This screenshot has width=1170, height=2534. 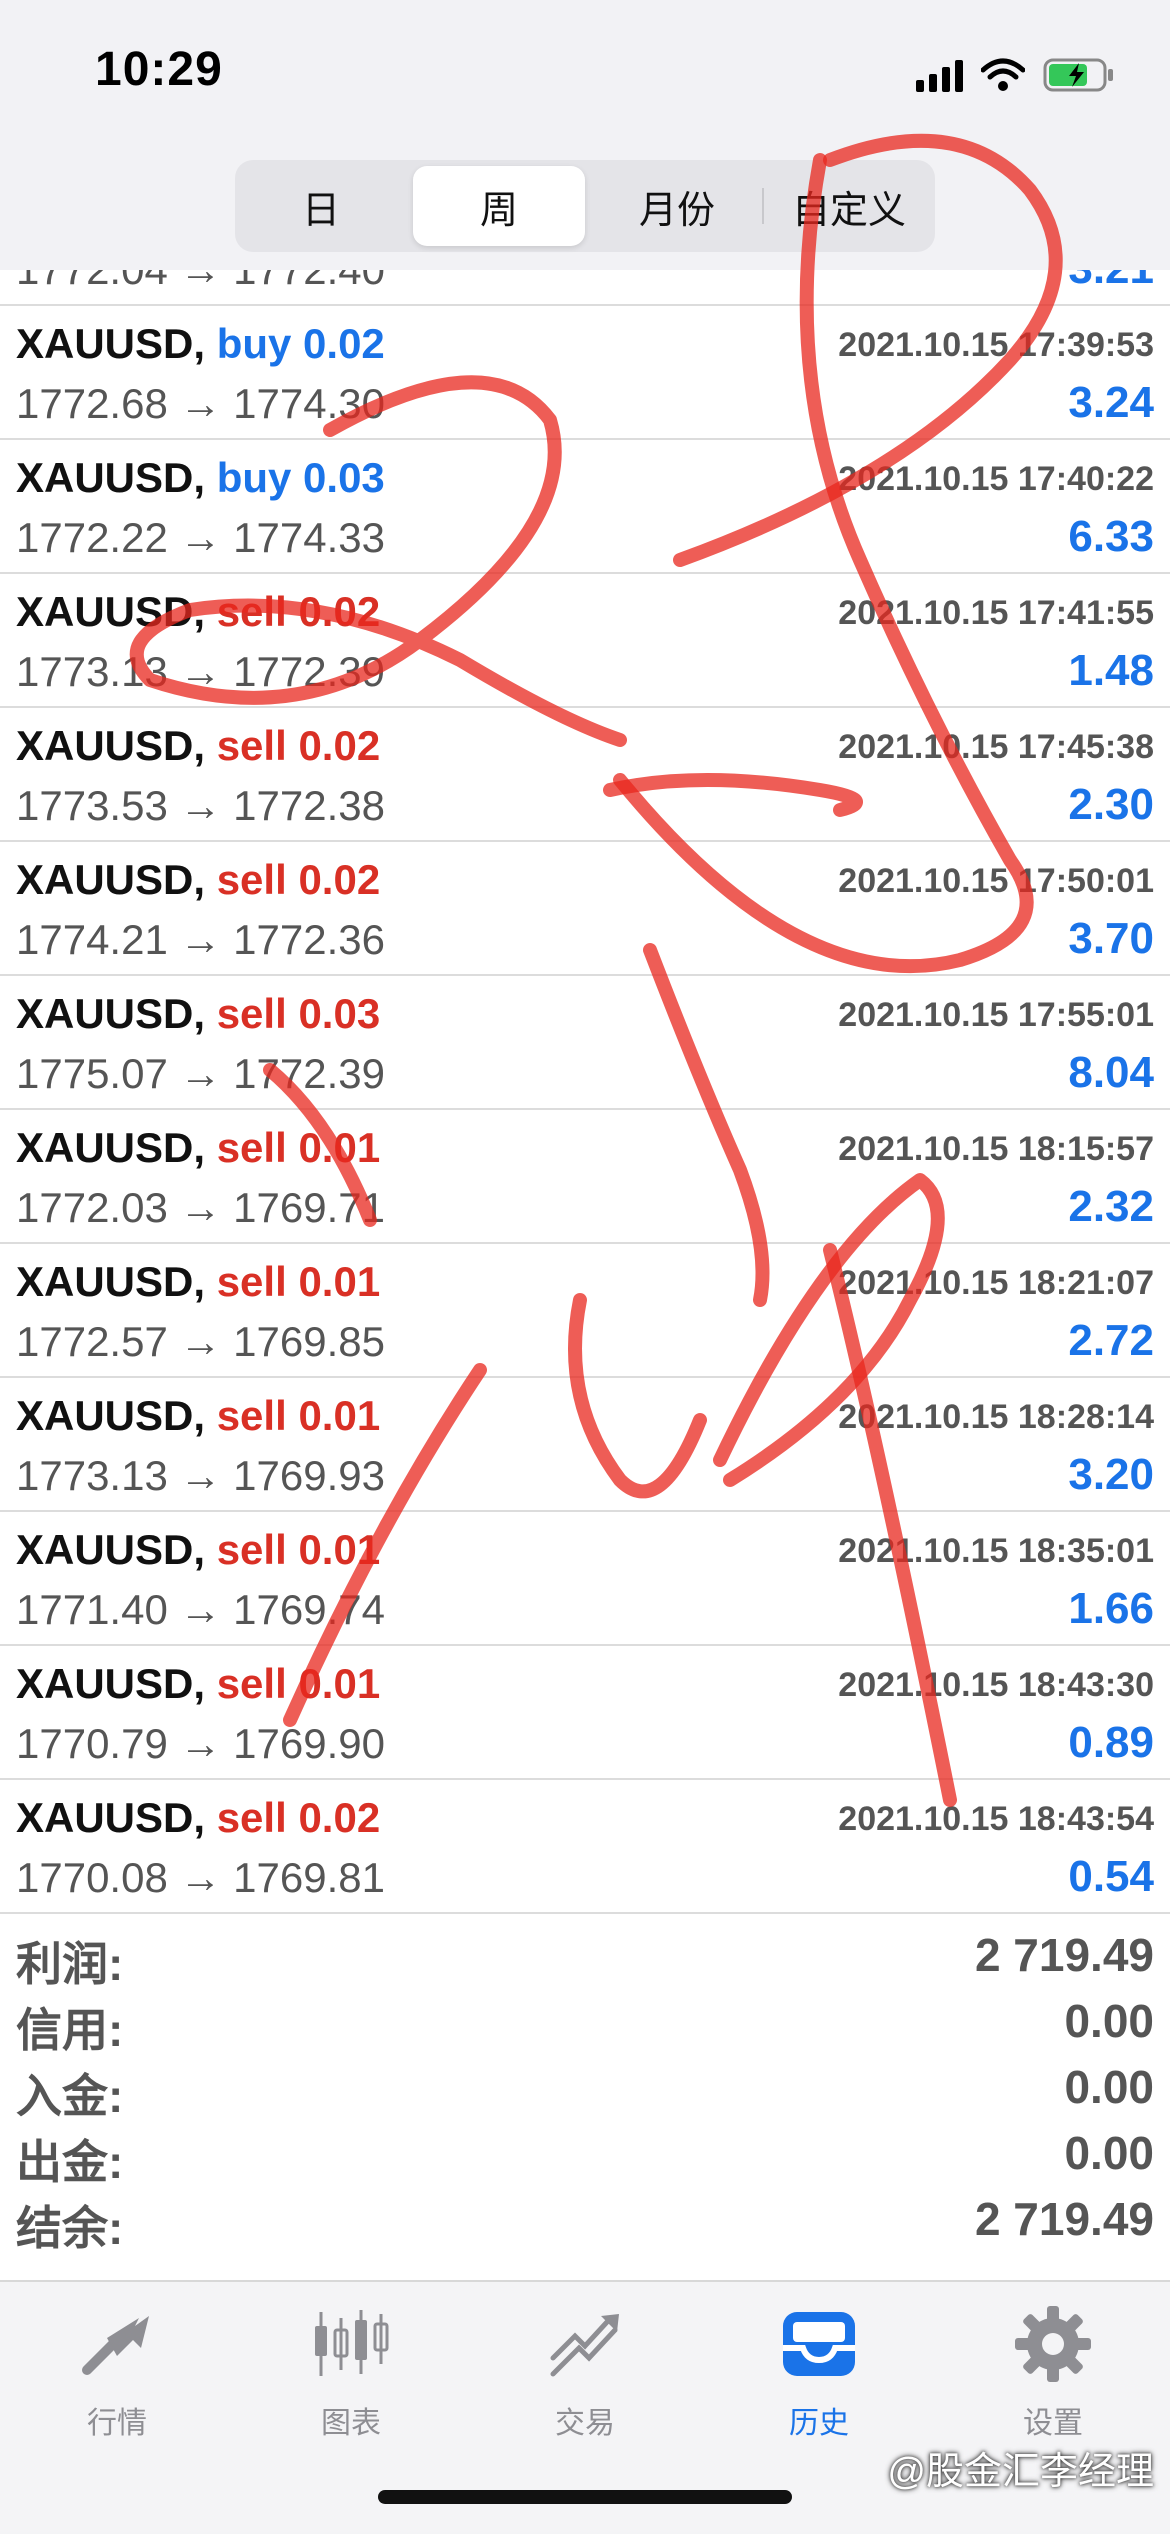 I want to click on trade-prices: 1770.08 → 1769.81, so click(x=200, y=1878).